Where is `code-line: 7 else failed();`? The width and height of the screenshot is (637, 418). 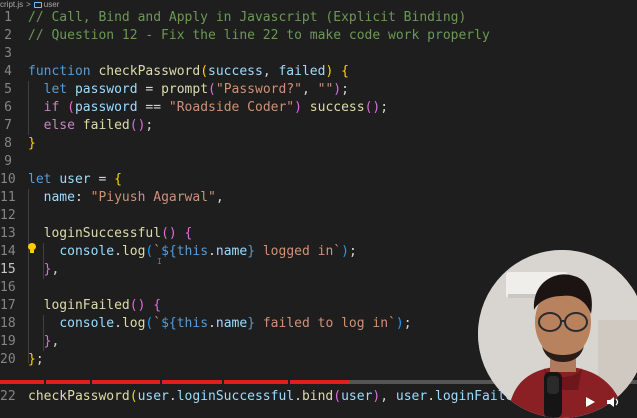
code-line: 7 else failed(); is located at coordinates (318, 126).